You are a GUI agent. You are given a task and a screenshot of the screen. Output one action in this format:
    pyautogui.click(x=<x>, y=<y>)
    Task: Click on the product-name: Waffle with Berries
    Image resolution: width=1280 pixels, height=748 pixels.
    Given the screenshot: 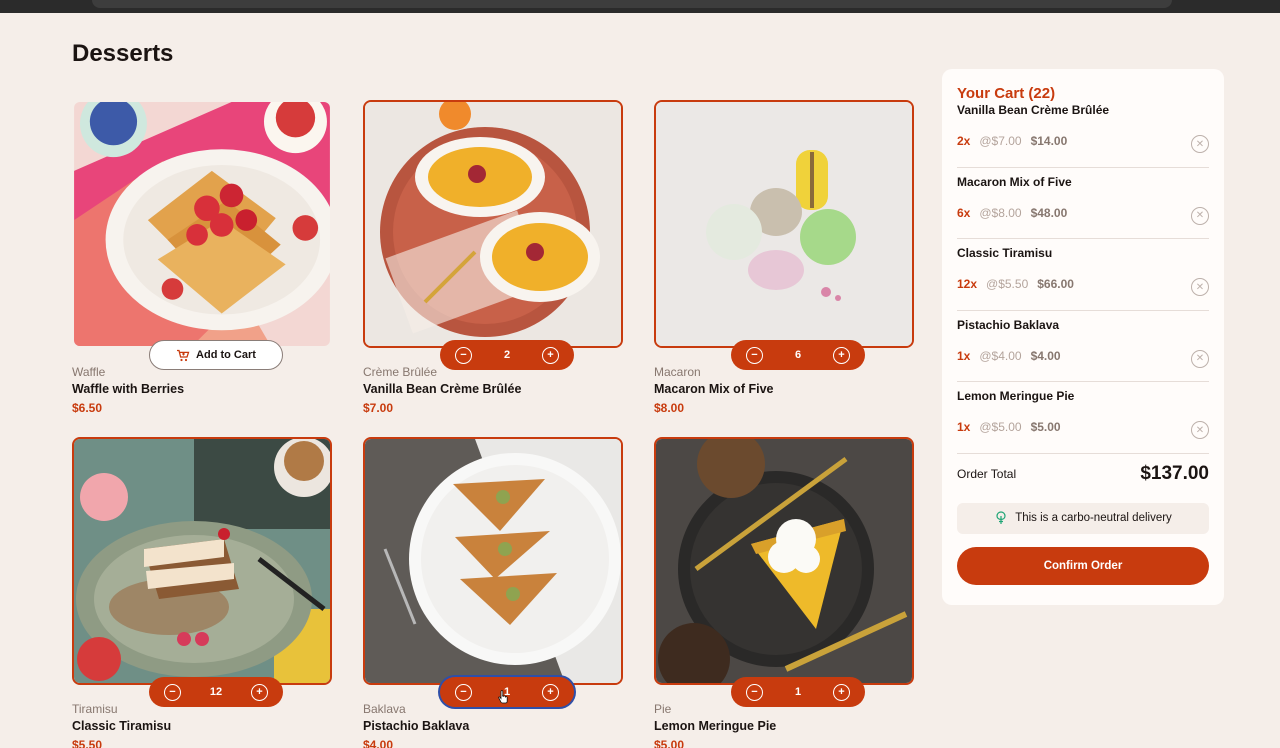 What is the action you would take?
    pyautogui.click(x=128, y=389)
    